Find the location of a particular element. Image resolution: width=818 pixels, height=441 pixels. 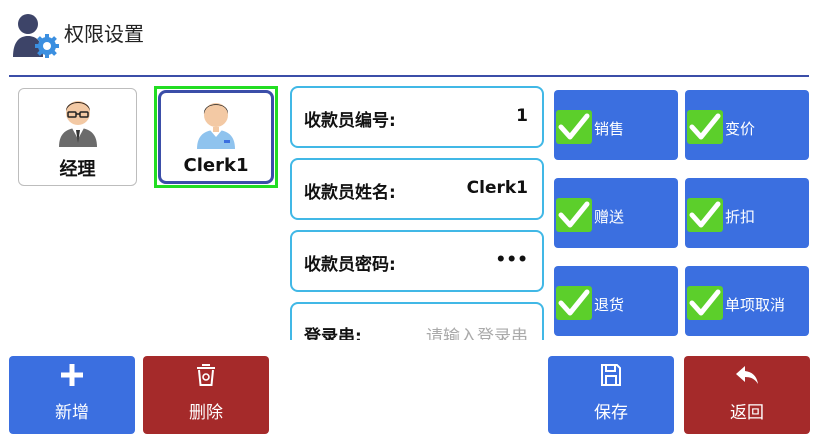

add-button: 新增 is located at coordinates (72, 395).